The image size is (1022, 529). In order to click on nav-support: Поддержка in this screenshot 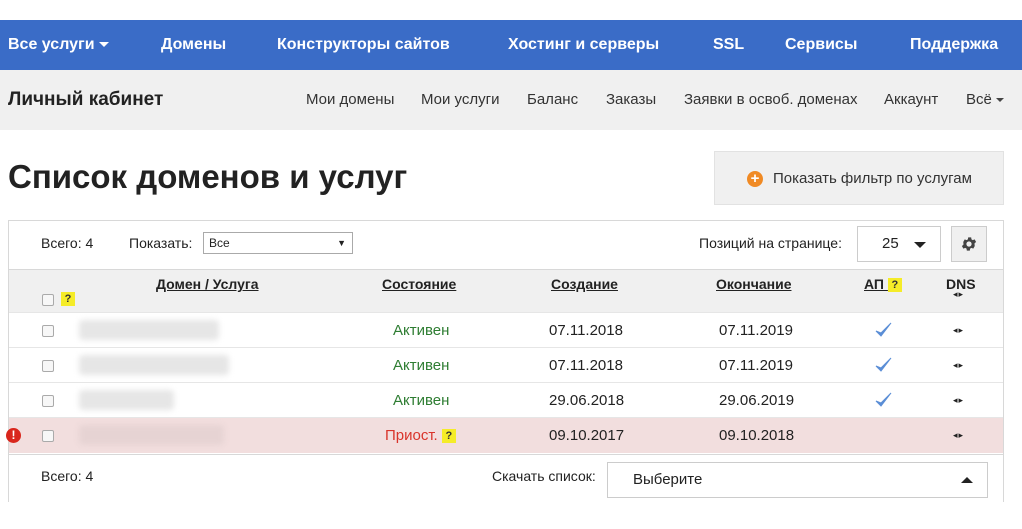, I will do `click(954, 45)`.